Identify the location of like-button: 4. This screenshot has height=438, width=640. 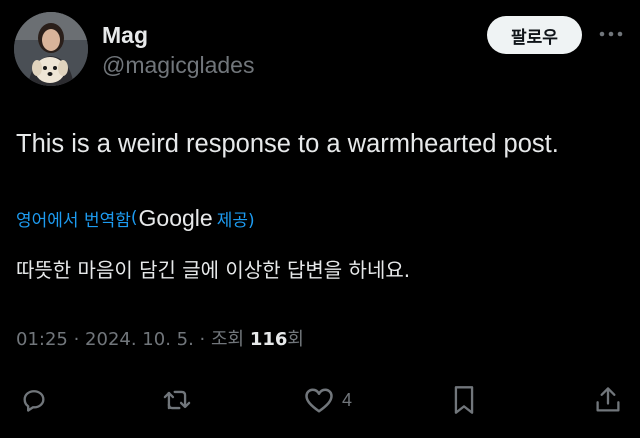
(328, 400).